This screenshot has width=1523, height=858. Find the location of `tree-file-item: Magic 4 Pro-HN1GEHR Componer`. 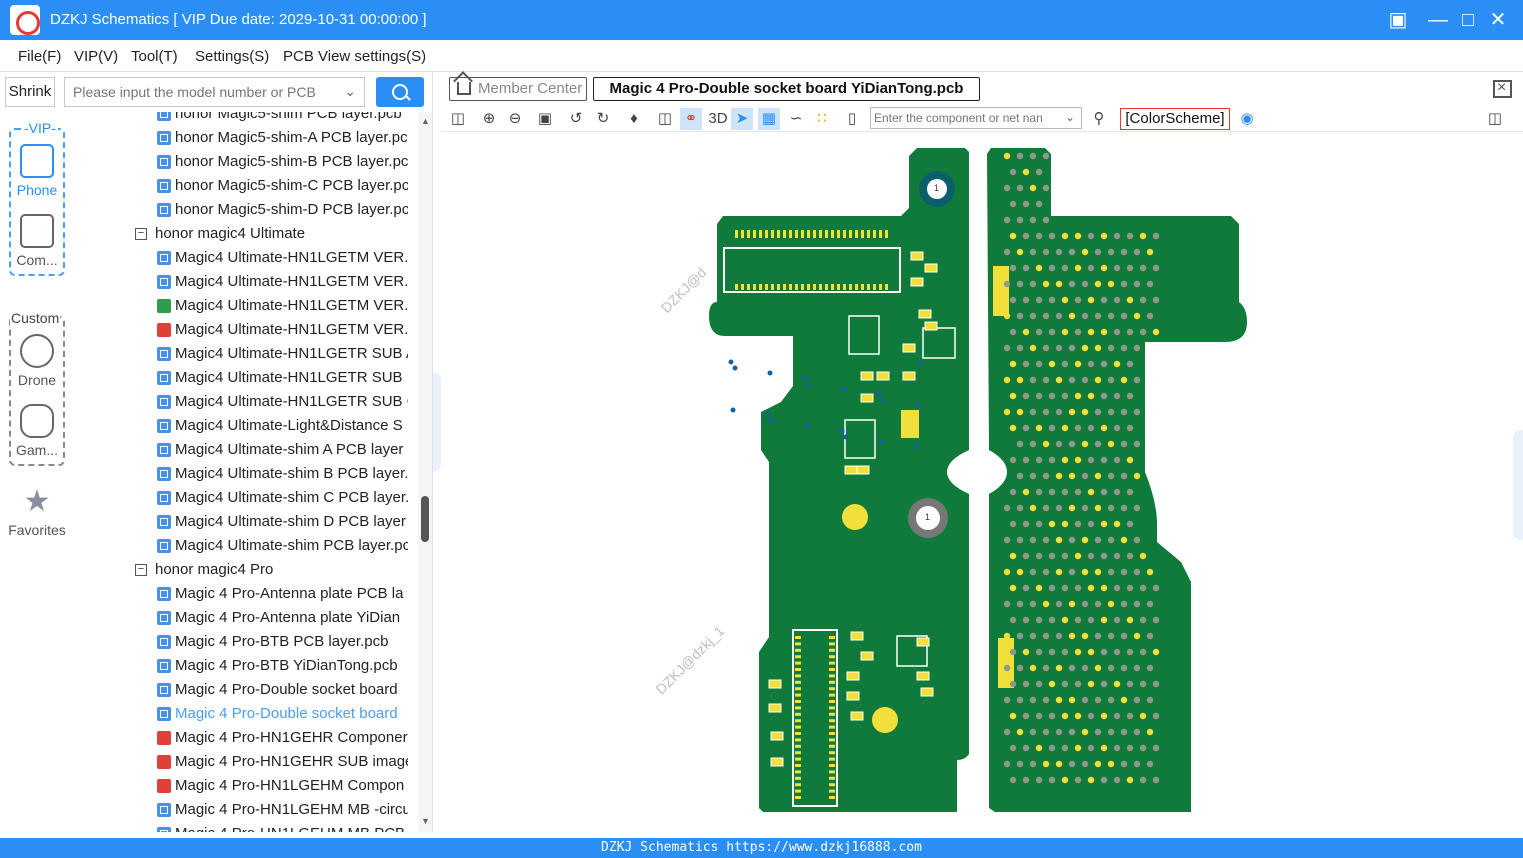

tree-file-item: Magic 4 Pro-HN1GEHR Componer is located at coordinates (241, 738).